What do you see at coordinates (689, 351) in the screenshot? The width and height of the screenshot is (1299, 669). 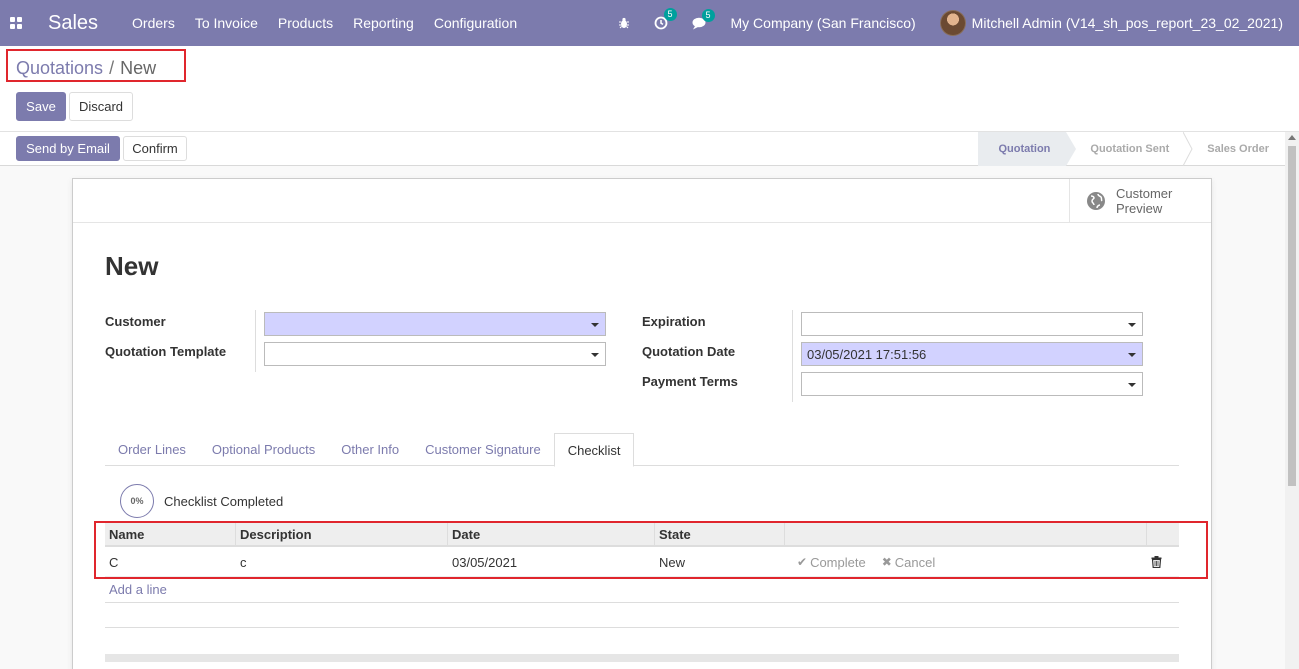 I see `quotation-date-label: Quotation Date` at bounding box center [689, 351].